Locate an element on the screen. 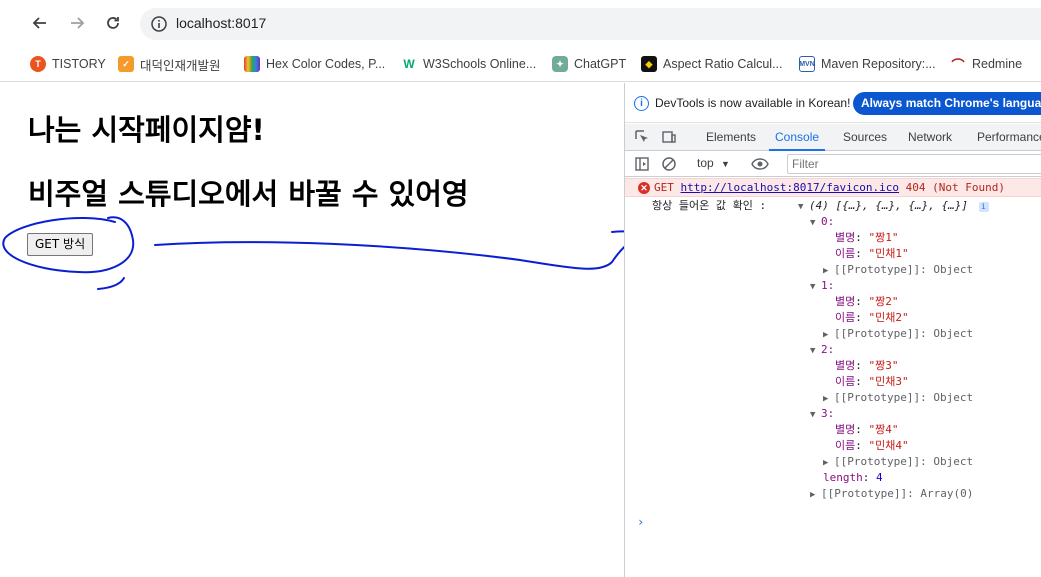  item-0-name: 이름: "민채1" is located at coordinates (872, 253).